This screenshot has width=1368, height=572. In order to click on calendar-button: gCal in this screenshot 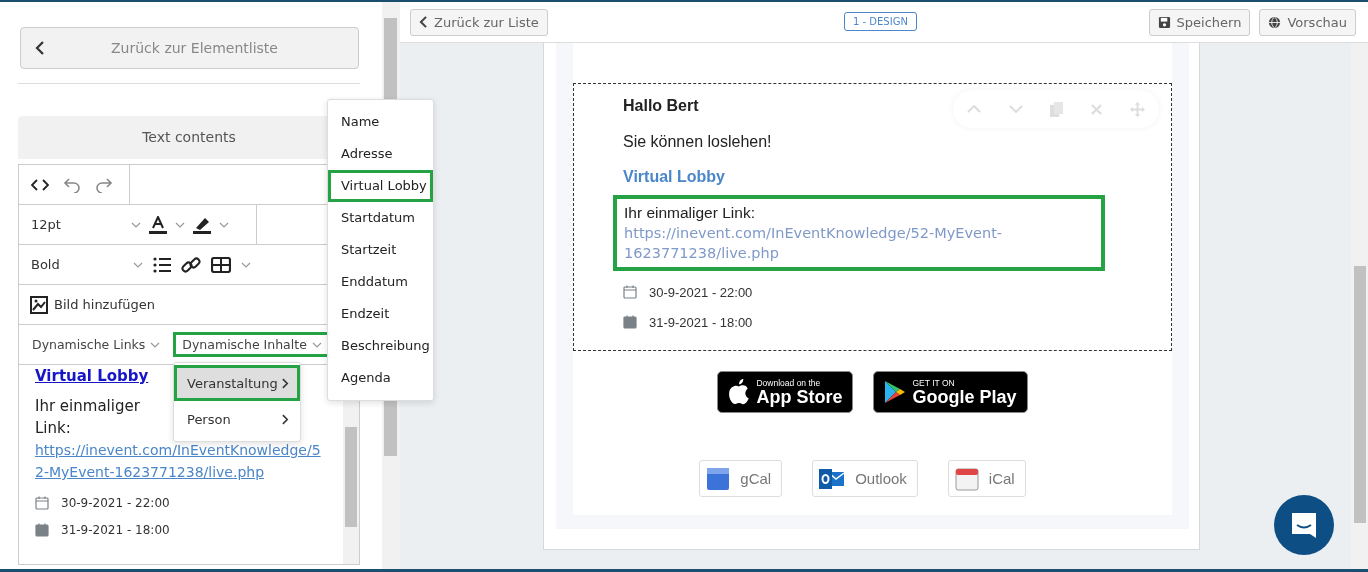, I will do `click(741, 478)`.